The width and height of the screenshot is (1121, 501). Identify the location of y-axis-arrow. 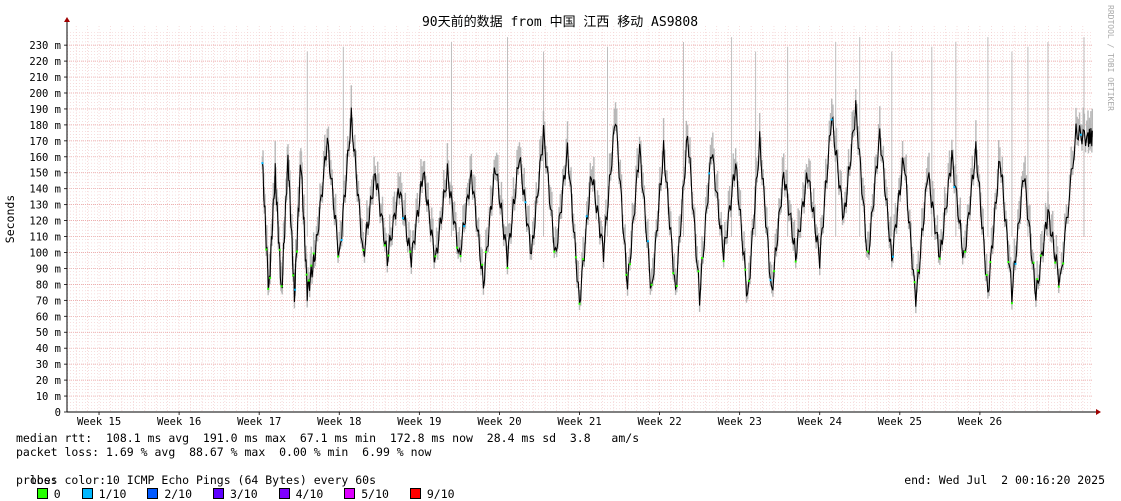
(67, 19).